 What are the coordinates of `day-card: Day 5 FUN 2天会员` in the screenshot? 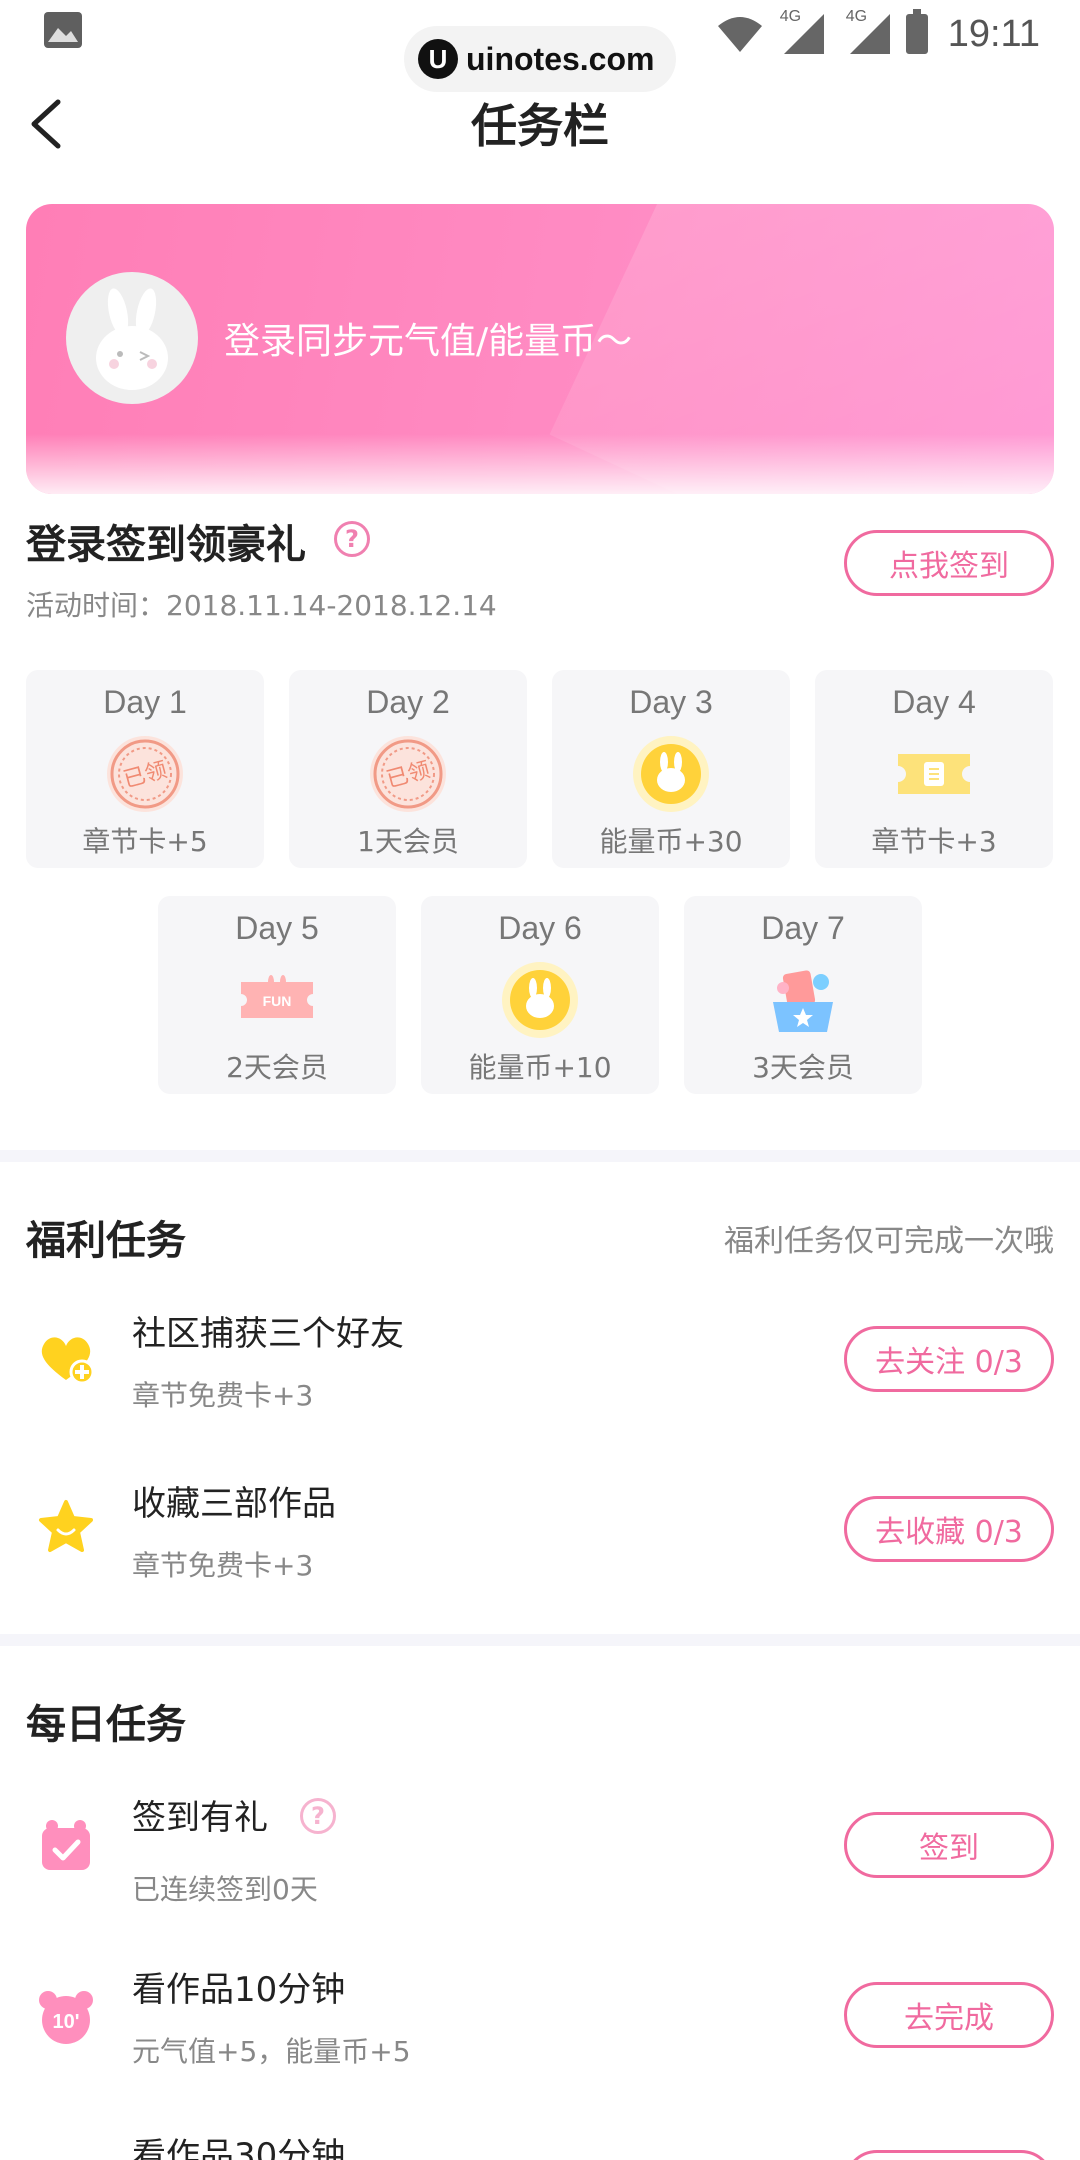 It's located at (277, 995).